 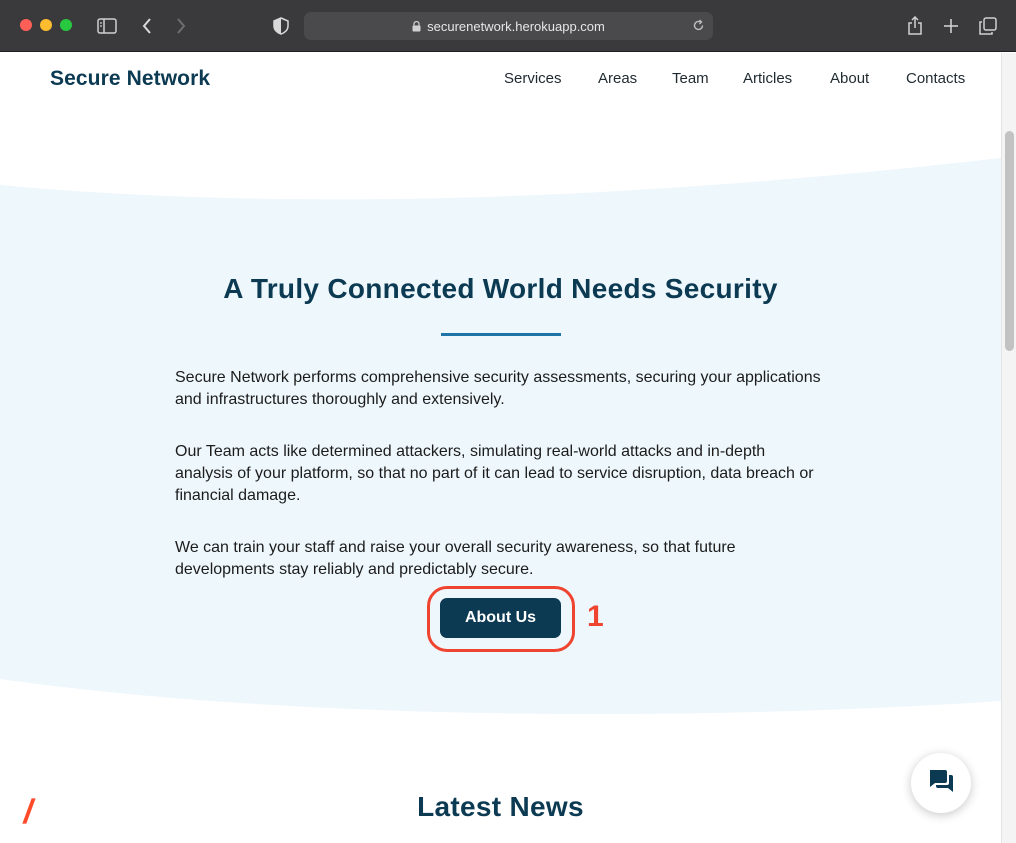 What do you see at coordinates (500, 806) in the screenshot?
I see `latest-news-title: Latest News` at bounding box center [500, 806].